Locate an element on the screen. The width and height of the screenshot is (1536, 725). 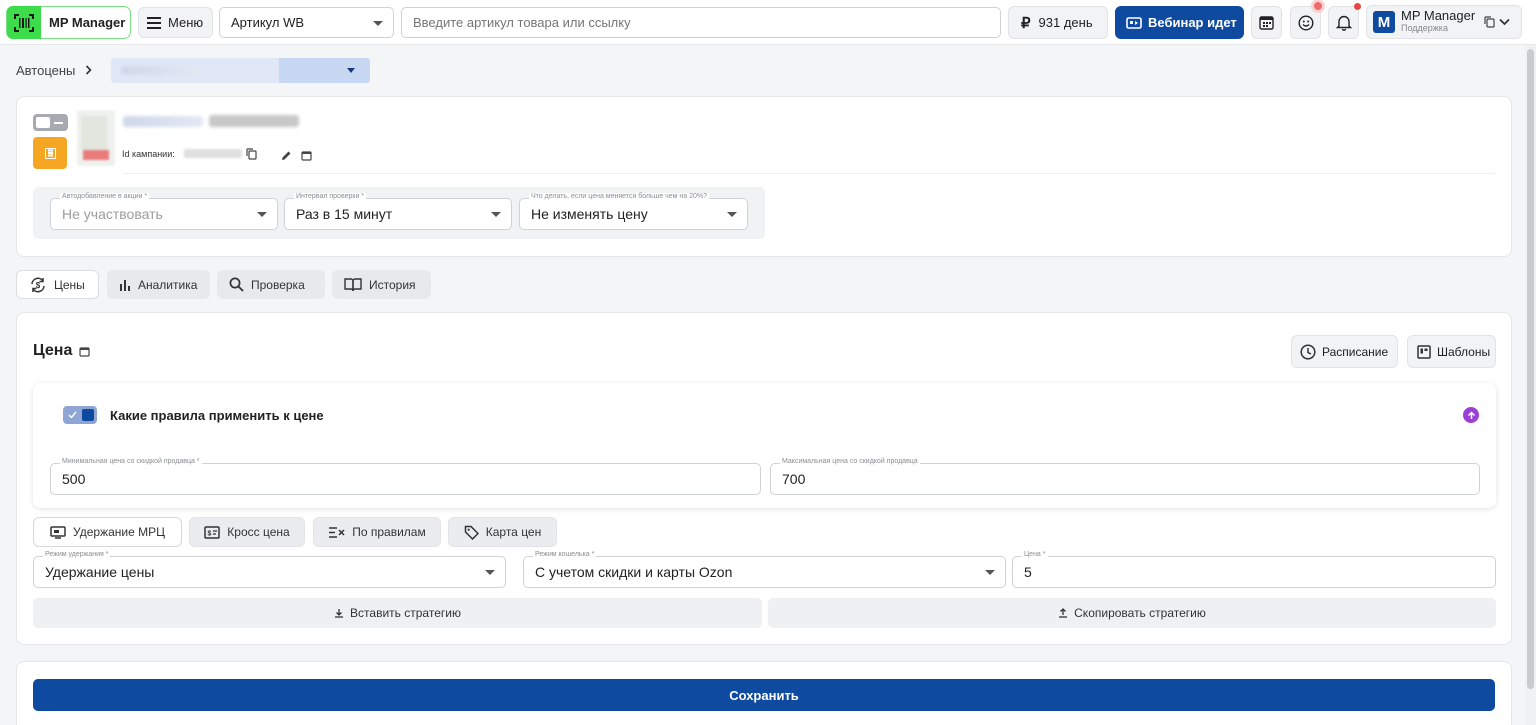
templates-button: Шаблоны is located at coordinates (1451, 351).